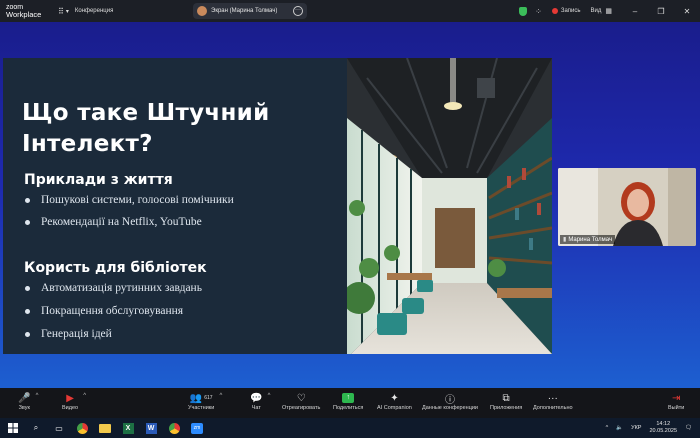 The height and width of the screenshot is (438, 700). I want to click on audio-label: Звук, so click(24, 408).